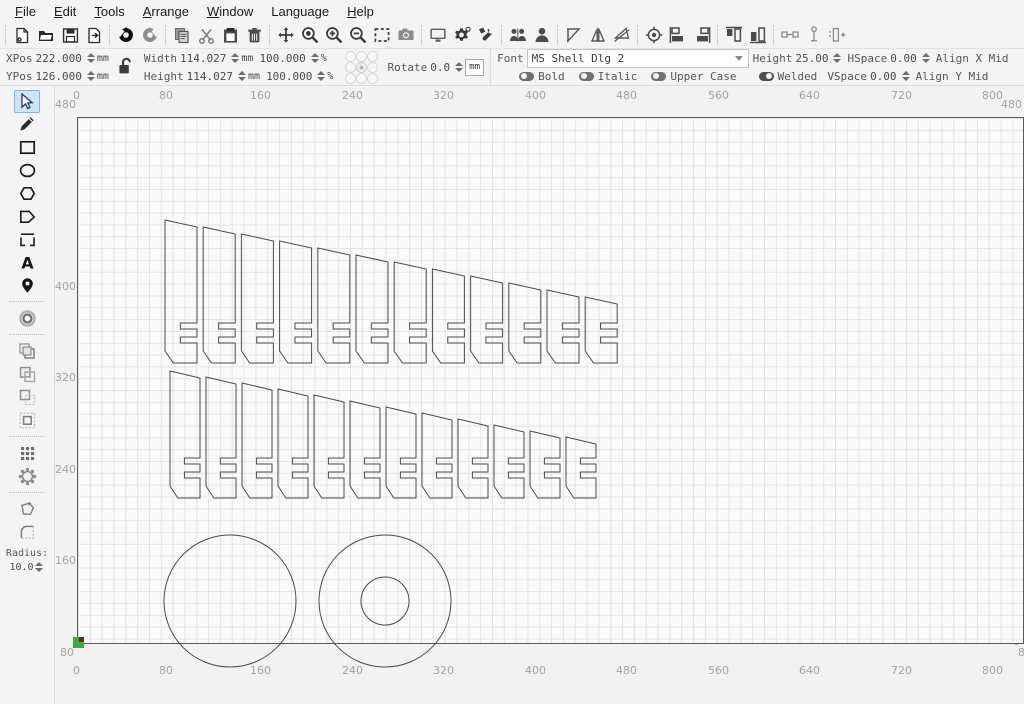  I want to click on radius-value: 10.0, so click(21, 567).